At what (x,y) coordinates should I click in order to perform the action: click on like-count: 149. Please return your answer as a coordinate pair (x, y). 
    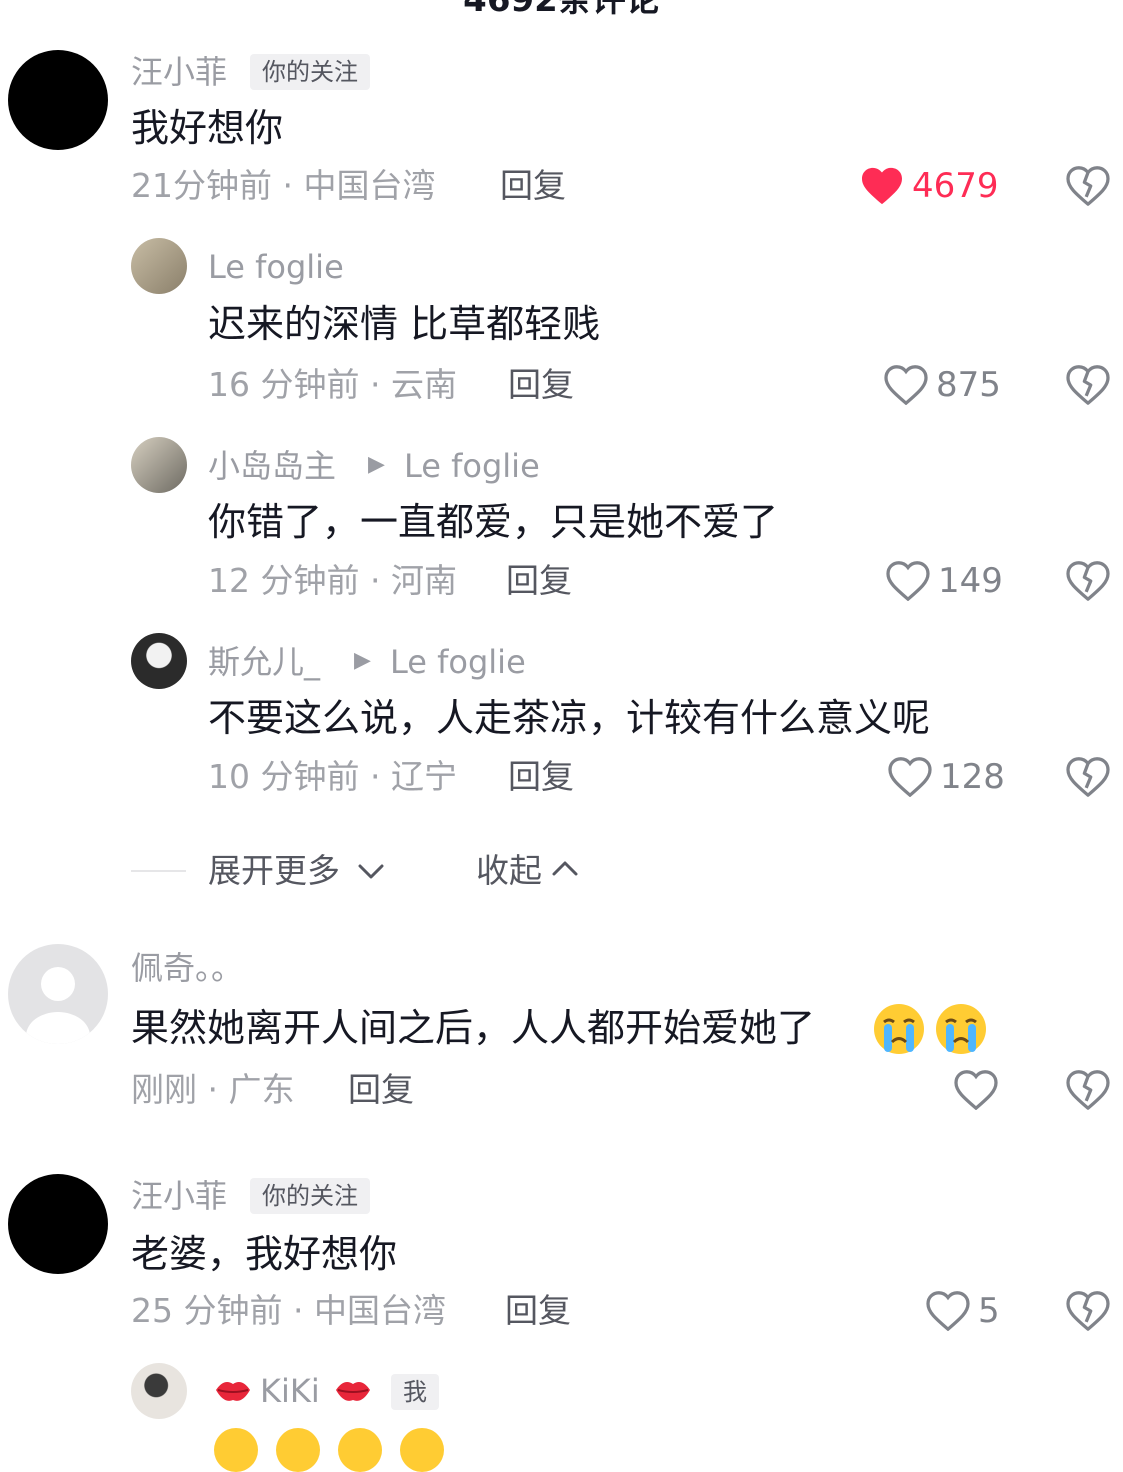
    Looking at the image, I should click on (970, 581).